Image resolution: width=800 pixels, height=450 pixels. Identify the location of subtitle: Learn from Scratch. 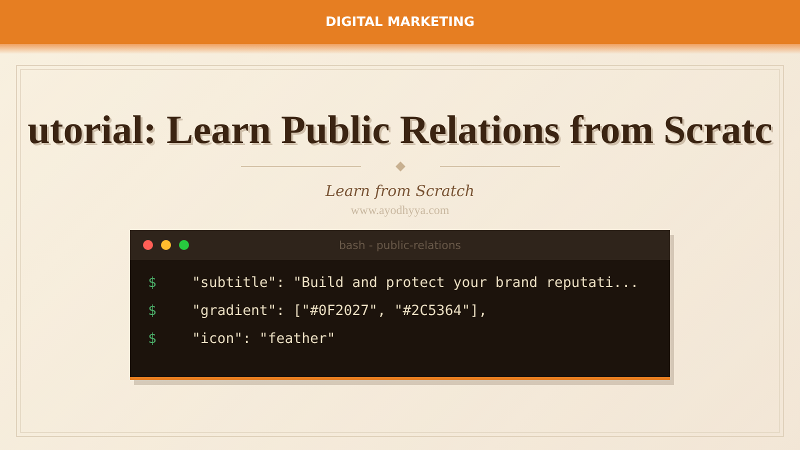
(399, 191).